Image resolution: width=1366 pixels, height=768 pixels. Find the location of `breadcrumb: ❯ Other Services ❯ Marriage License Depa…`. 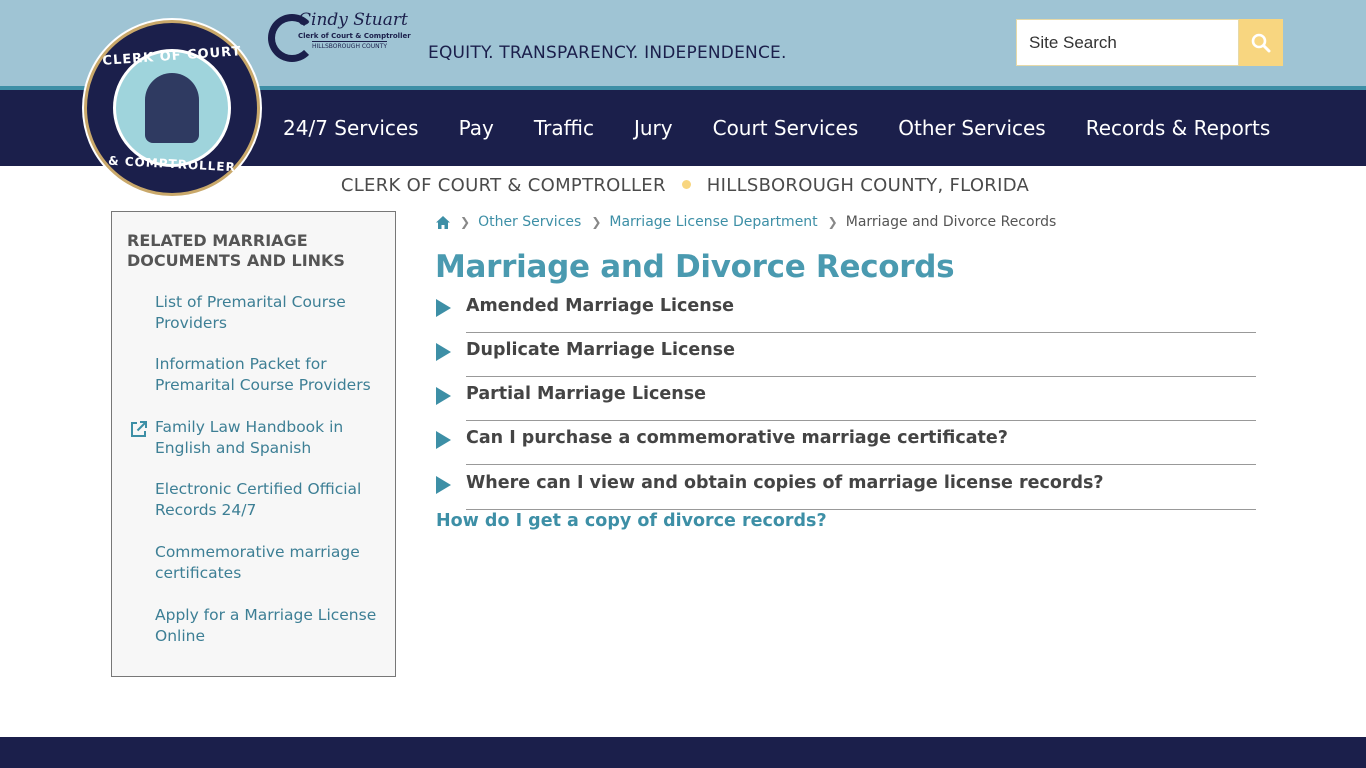

breadcrumb: ❯ Other Services ❯ Marriage License Depa… is located at coordinates (746, 222).